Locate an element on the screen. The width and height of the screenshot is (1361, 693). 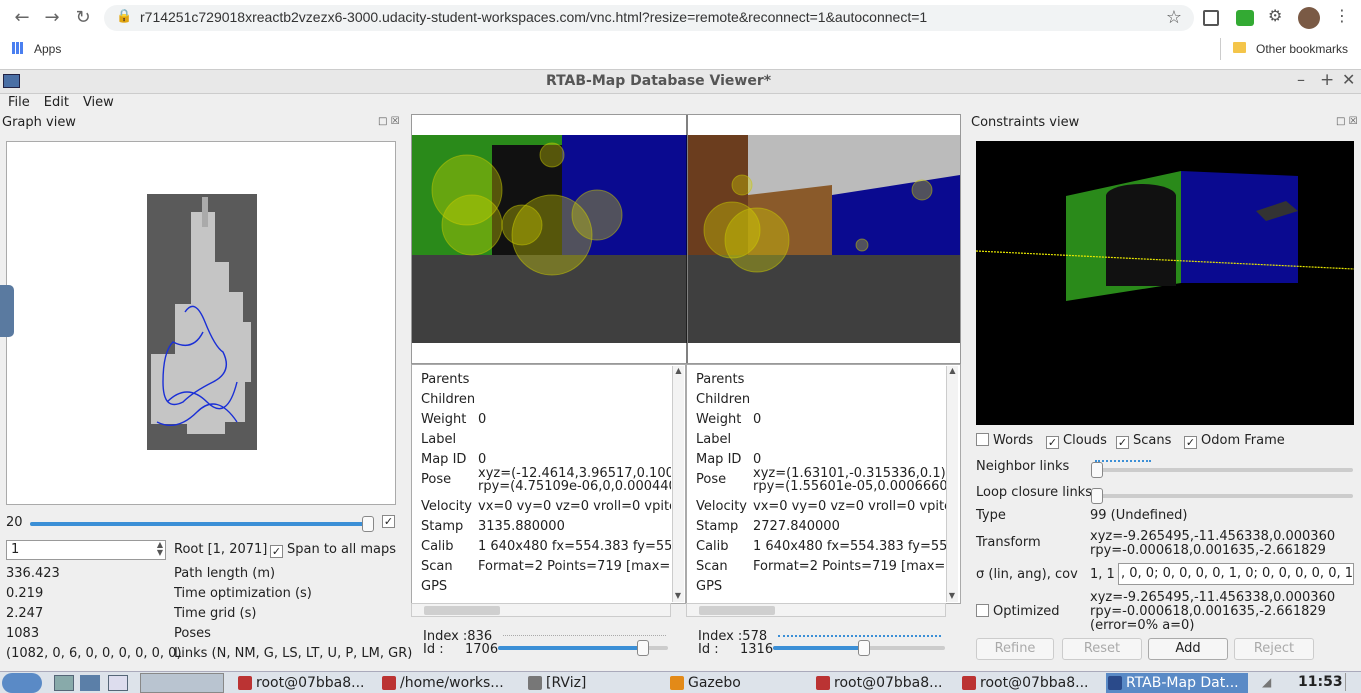
task-gazebo: Gazebo is located at coordinates (736, 683).